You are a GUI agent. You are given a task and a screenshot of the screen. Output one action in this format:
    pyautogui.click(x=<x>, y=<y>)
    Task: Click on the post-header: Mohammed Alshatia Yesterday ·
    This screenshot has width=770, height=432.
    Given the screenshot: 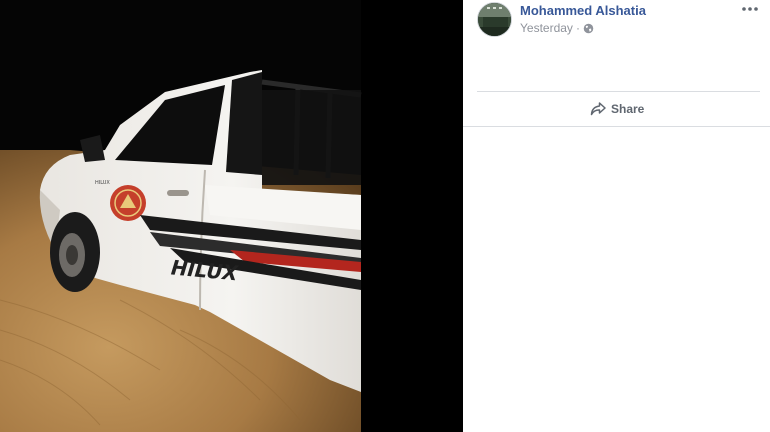 What is the action you would take?
    pyautogui.click(x=616, y=45)
    